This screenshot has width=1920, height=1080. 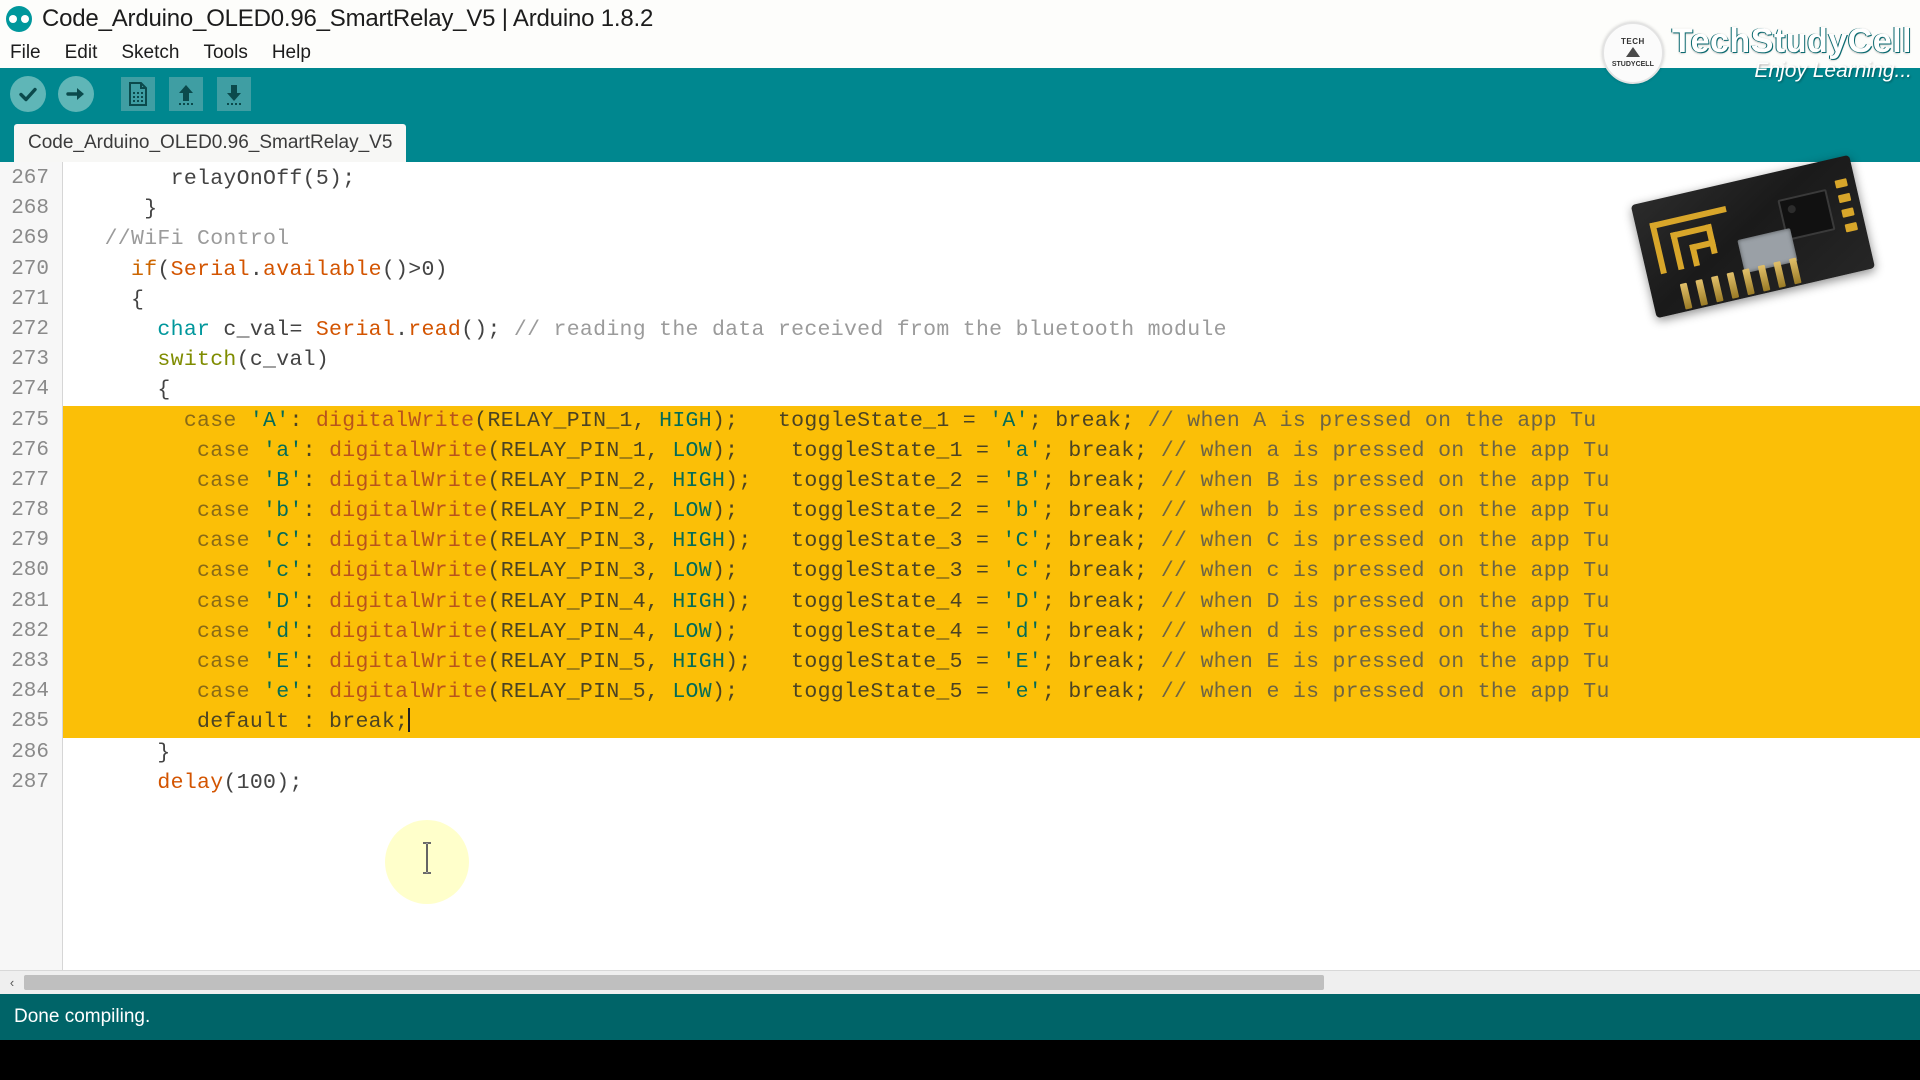 I want to click on code-line: relayOnOff(5);, so click(x=991, y=179).